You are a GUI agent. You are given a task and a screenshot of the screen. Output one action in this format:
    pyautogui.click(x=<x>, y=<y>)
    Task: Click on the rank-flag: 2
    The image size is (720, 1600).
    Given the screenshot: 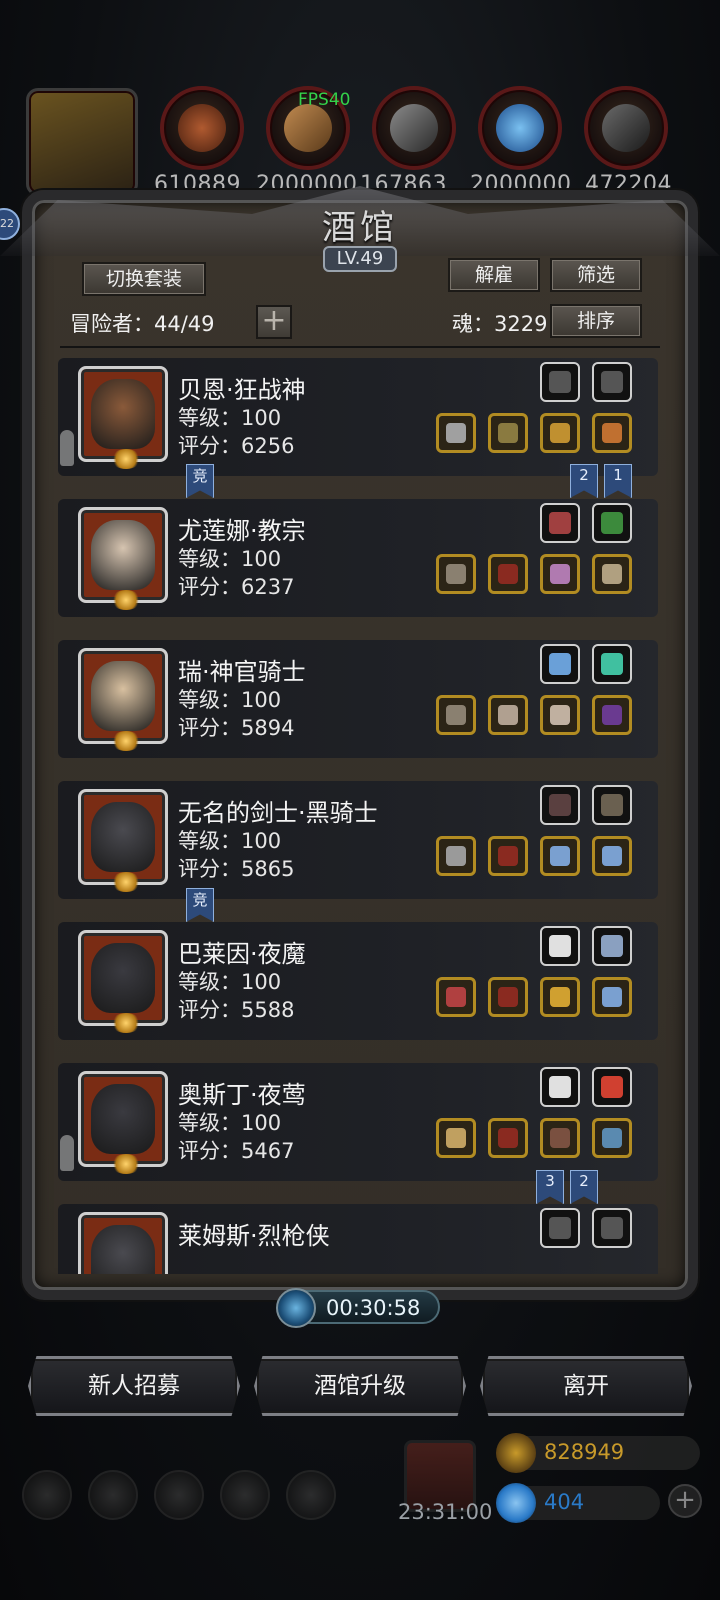 What is the action you would take?
    pyautogui.click(x=584, y=481)
    